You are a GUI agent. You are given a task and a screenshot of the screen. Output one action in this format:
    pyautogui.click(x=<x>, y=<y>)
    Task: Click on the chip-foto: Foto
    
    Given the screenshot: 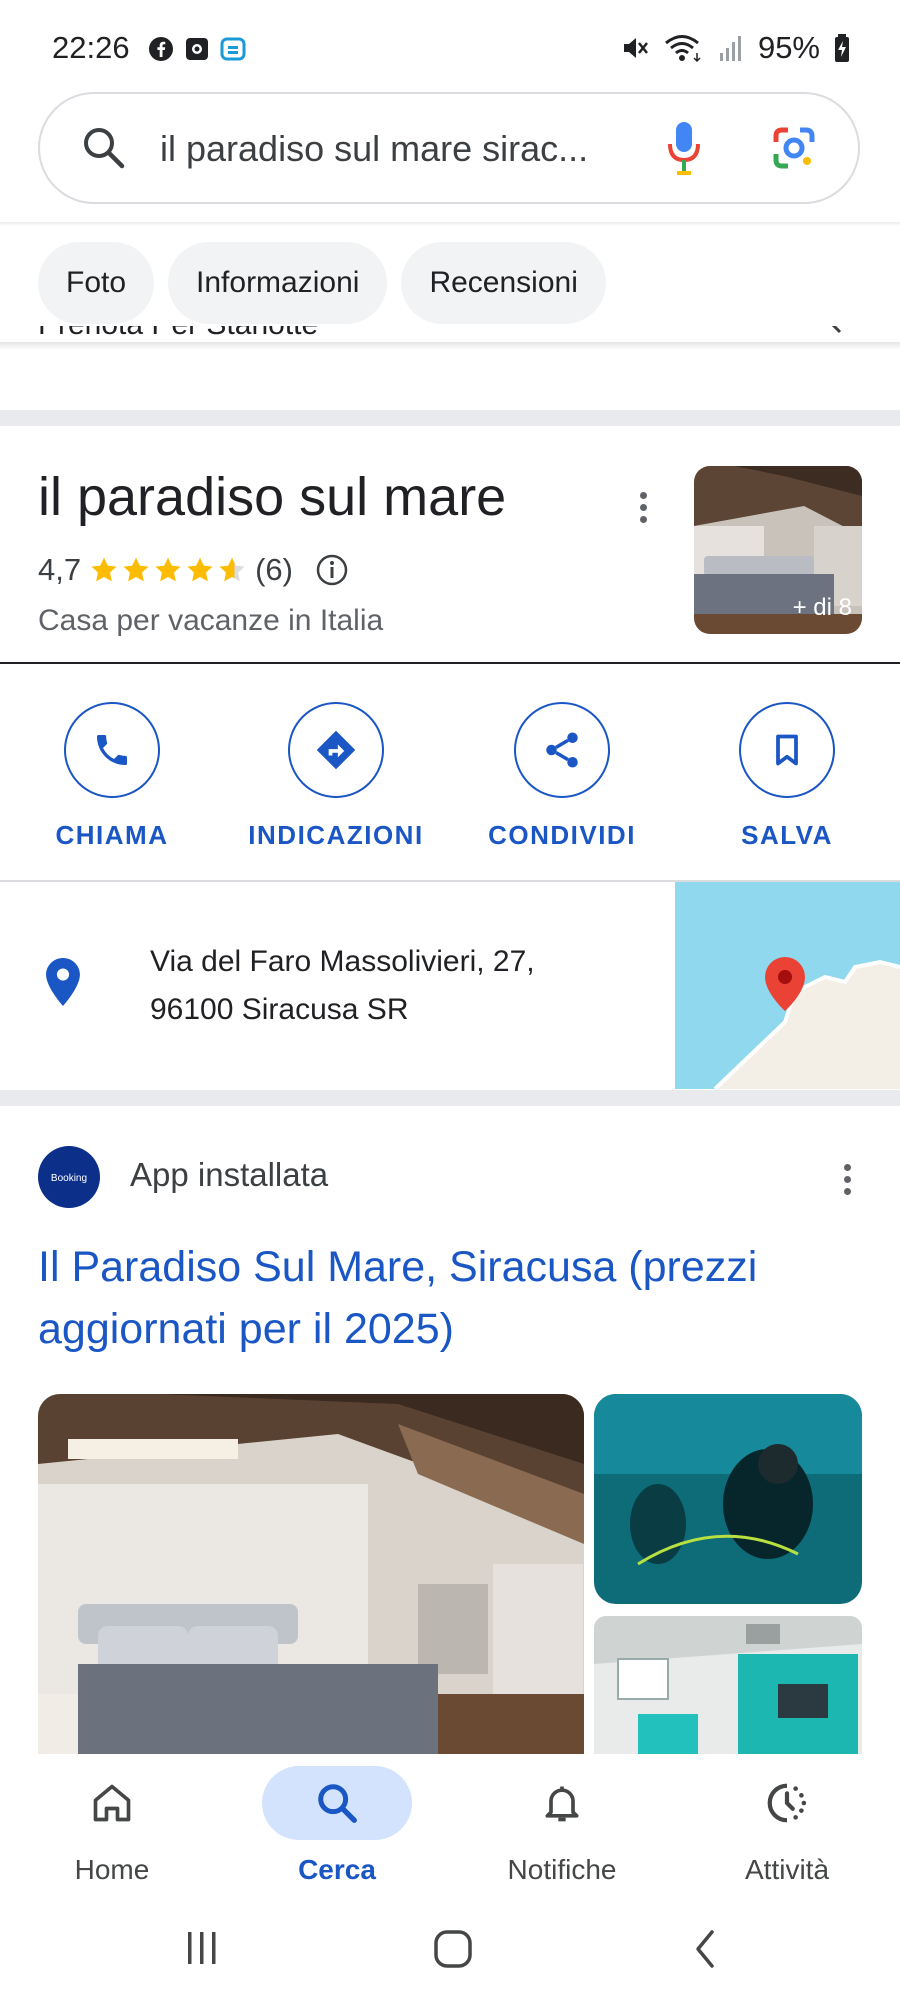 What is the action you would take?
    pyautogui.click(x=96, y=283)
    